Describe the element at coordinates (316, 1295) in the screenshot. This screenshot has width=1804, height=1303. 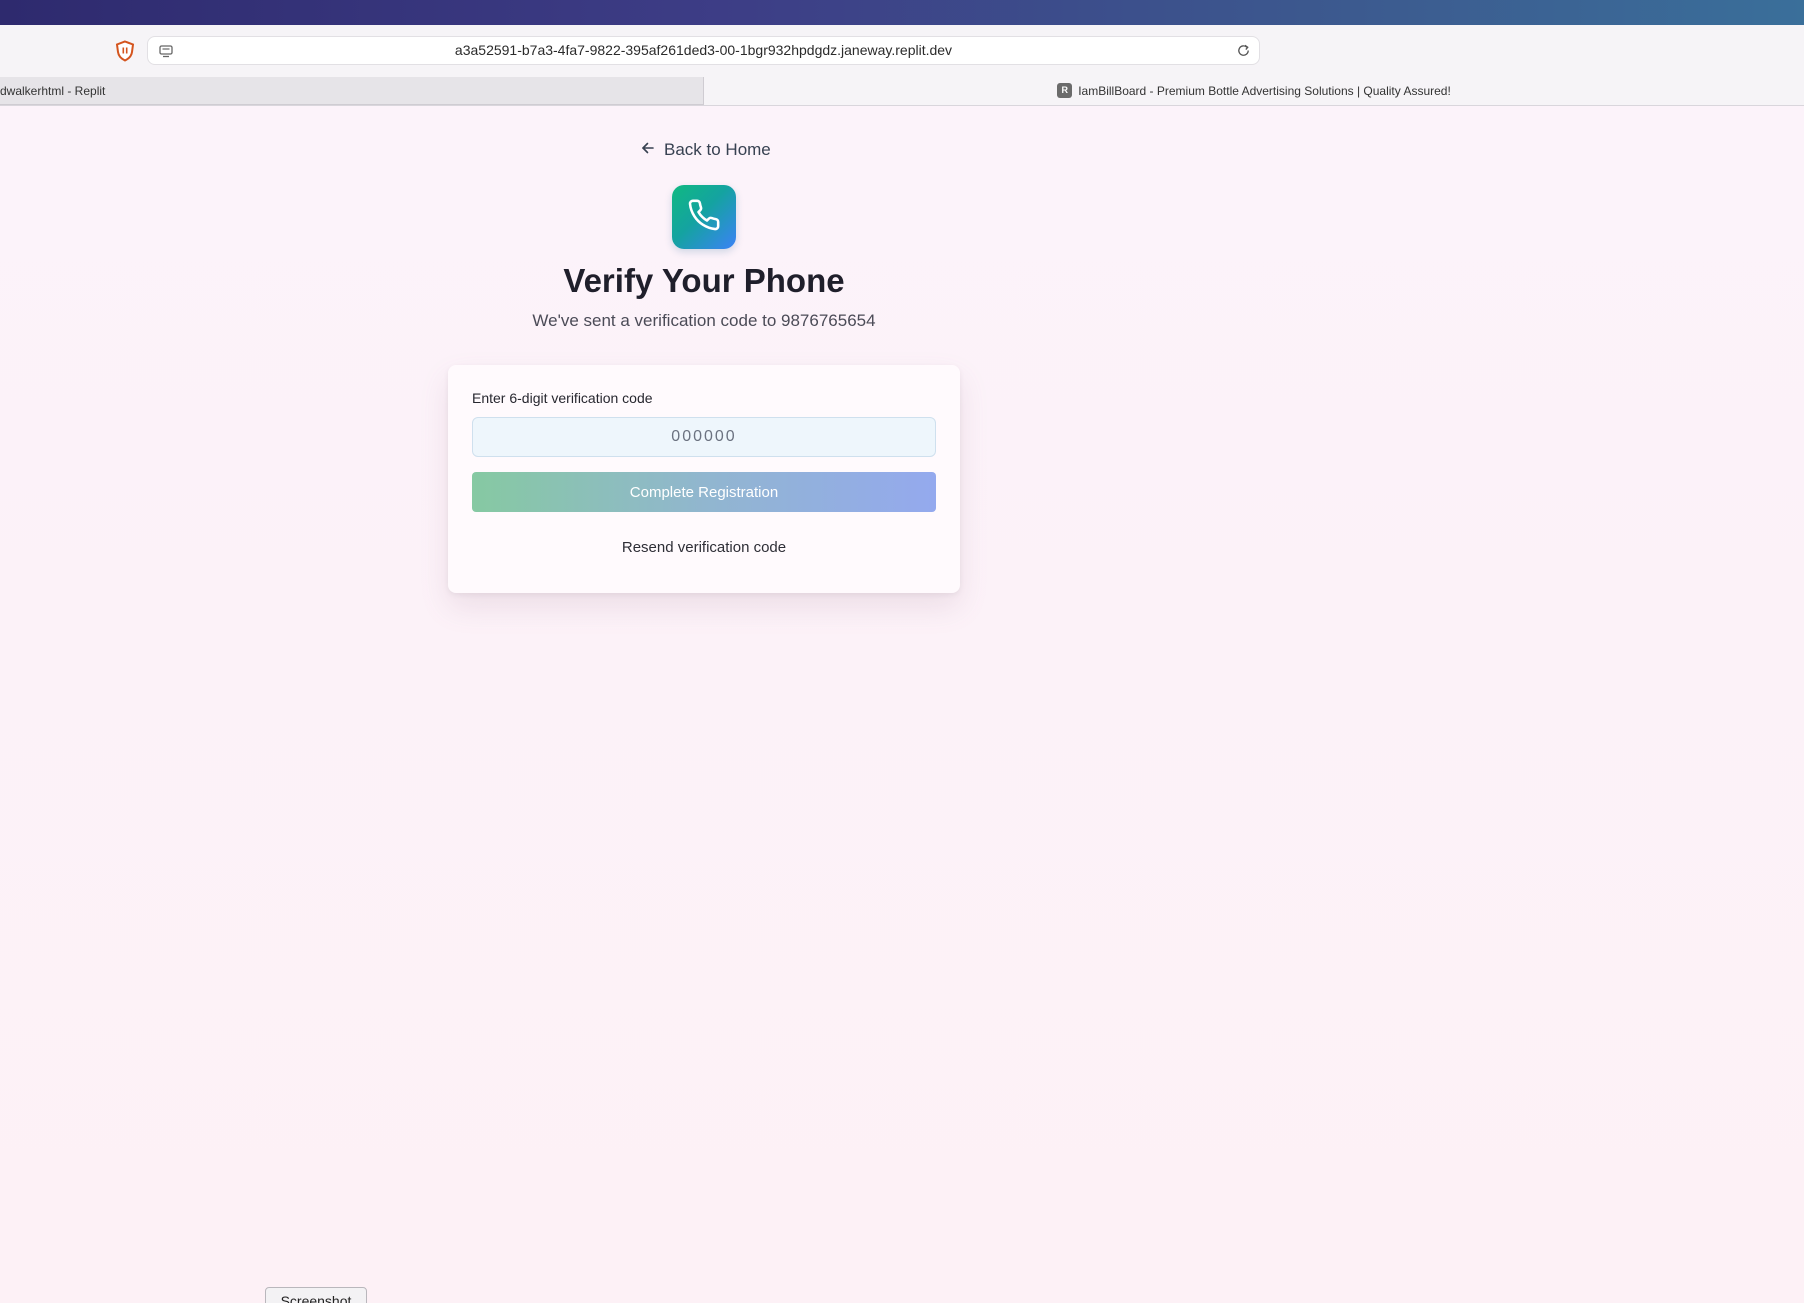
I see `screenshot-button: Screenshot` at that location.